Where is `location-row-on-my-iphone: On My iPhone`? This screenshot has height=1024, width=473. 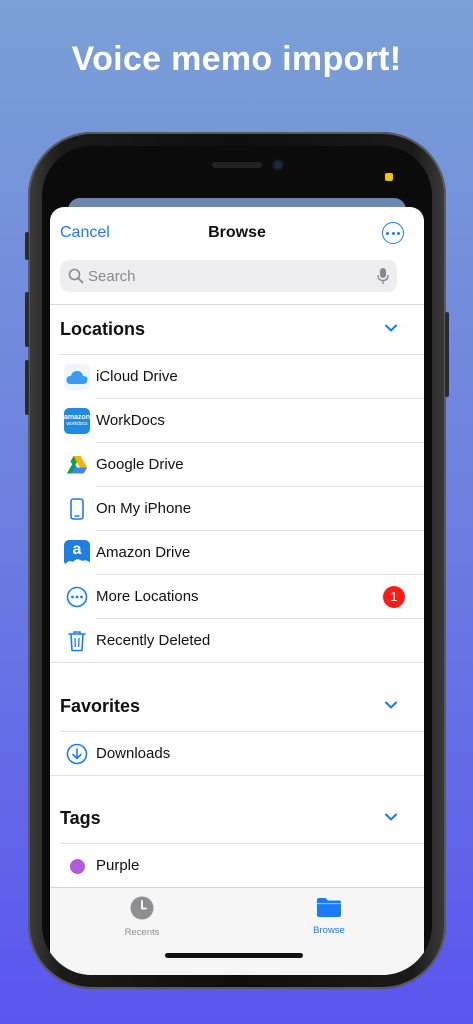 location-row-on-my-iphone: On My iPhone is located at coordinates (237, 509).